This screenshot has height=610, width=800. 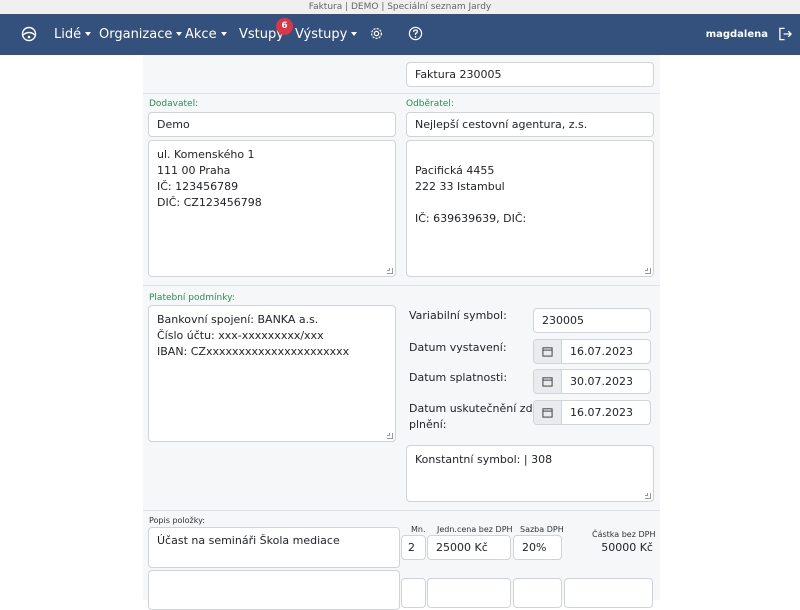 I want to click on supplier-label: Dodavatel:, so click(x=174, y=104).